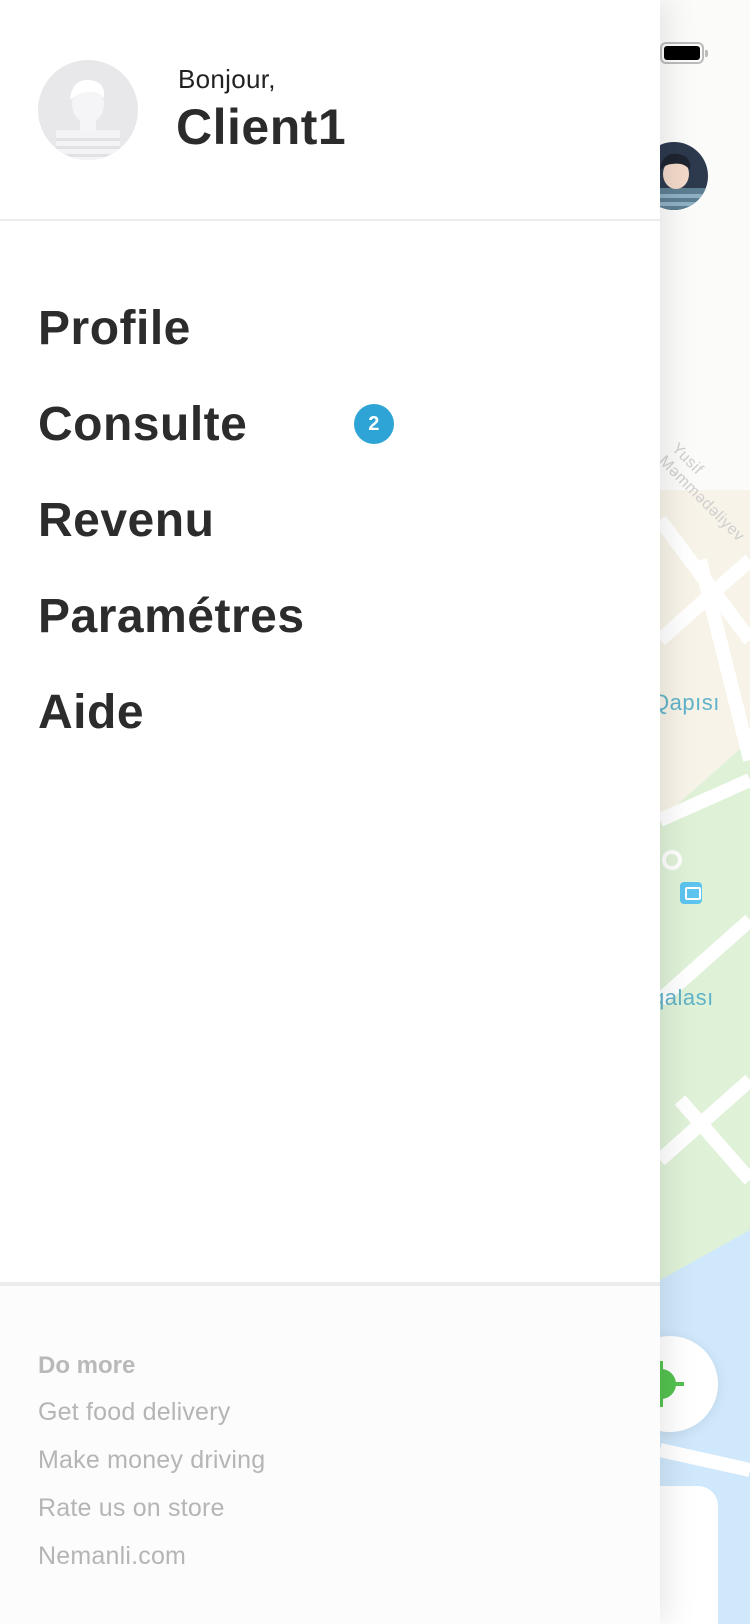 The height and width of the screenshot is (1624, 750). What do you see at coordinates (126, 520) in the screenshot?
I see `menu-item-label: Revenu` at bounding box center [126, 520].